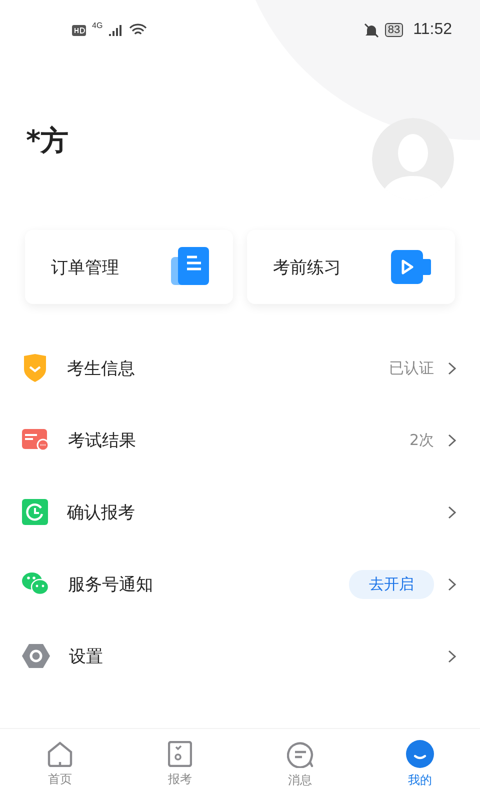  Describe the element at coordinates (190, 267) in the screenshot. I see `document-icon` at that location.